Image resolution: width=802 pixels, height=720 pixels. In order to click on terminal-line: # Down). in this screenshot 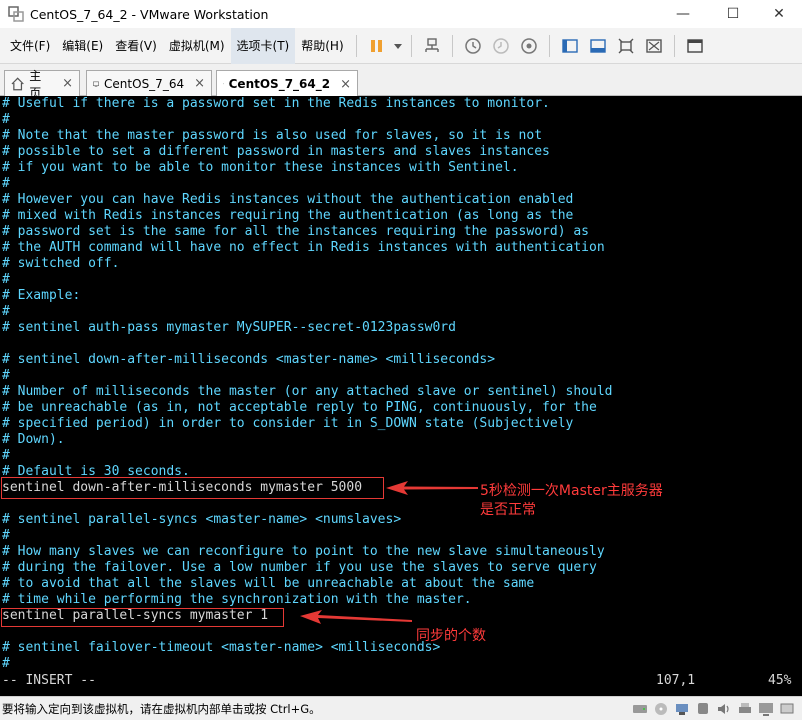, I will do `click(33, 439)`.